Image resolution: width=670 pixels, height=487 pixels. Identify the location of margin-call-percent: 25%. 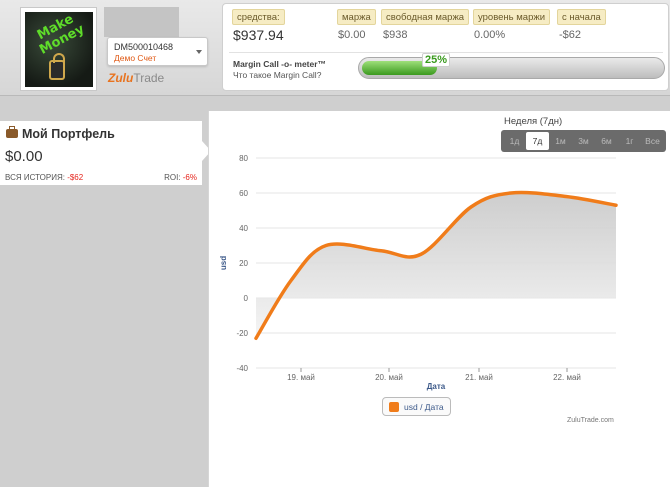
(436, 60).